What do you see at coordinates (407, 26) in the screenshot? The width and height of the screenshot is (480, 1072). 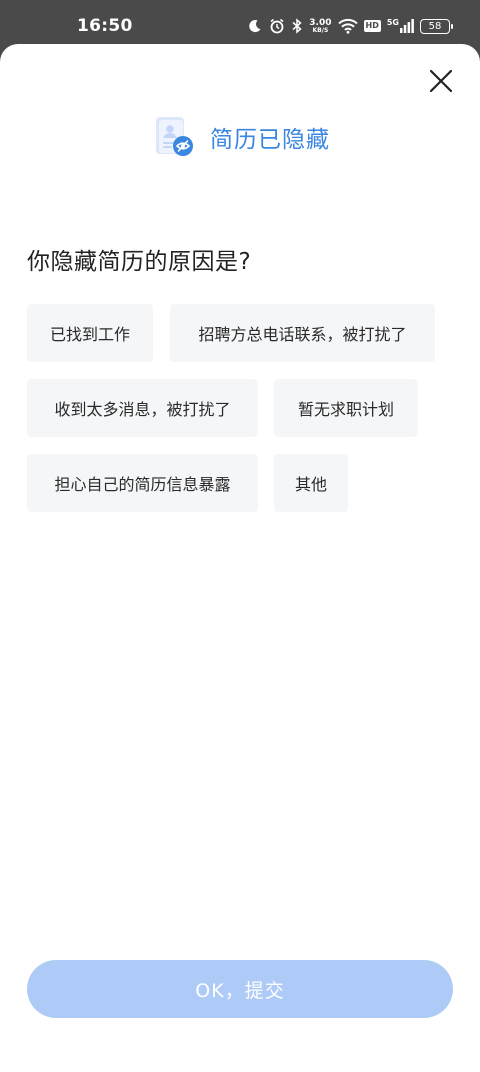 I see `signal-bars-icon` at bounding box center [407, 26].